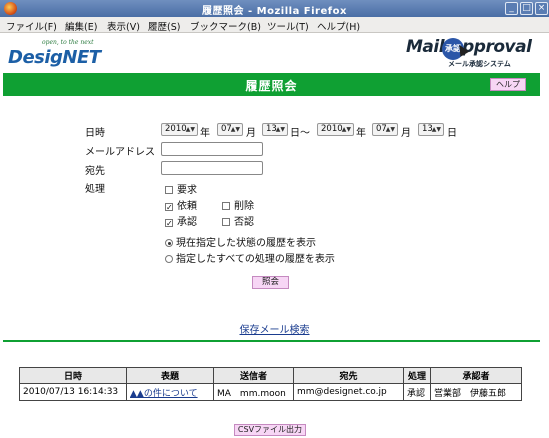  I want to click on from-year-value: 2010, so click(176, 129).